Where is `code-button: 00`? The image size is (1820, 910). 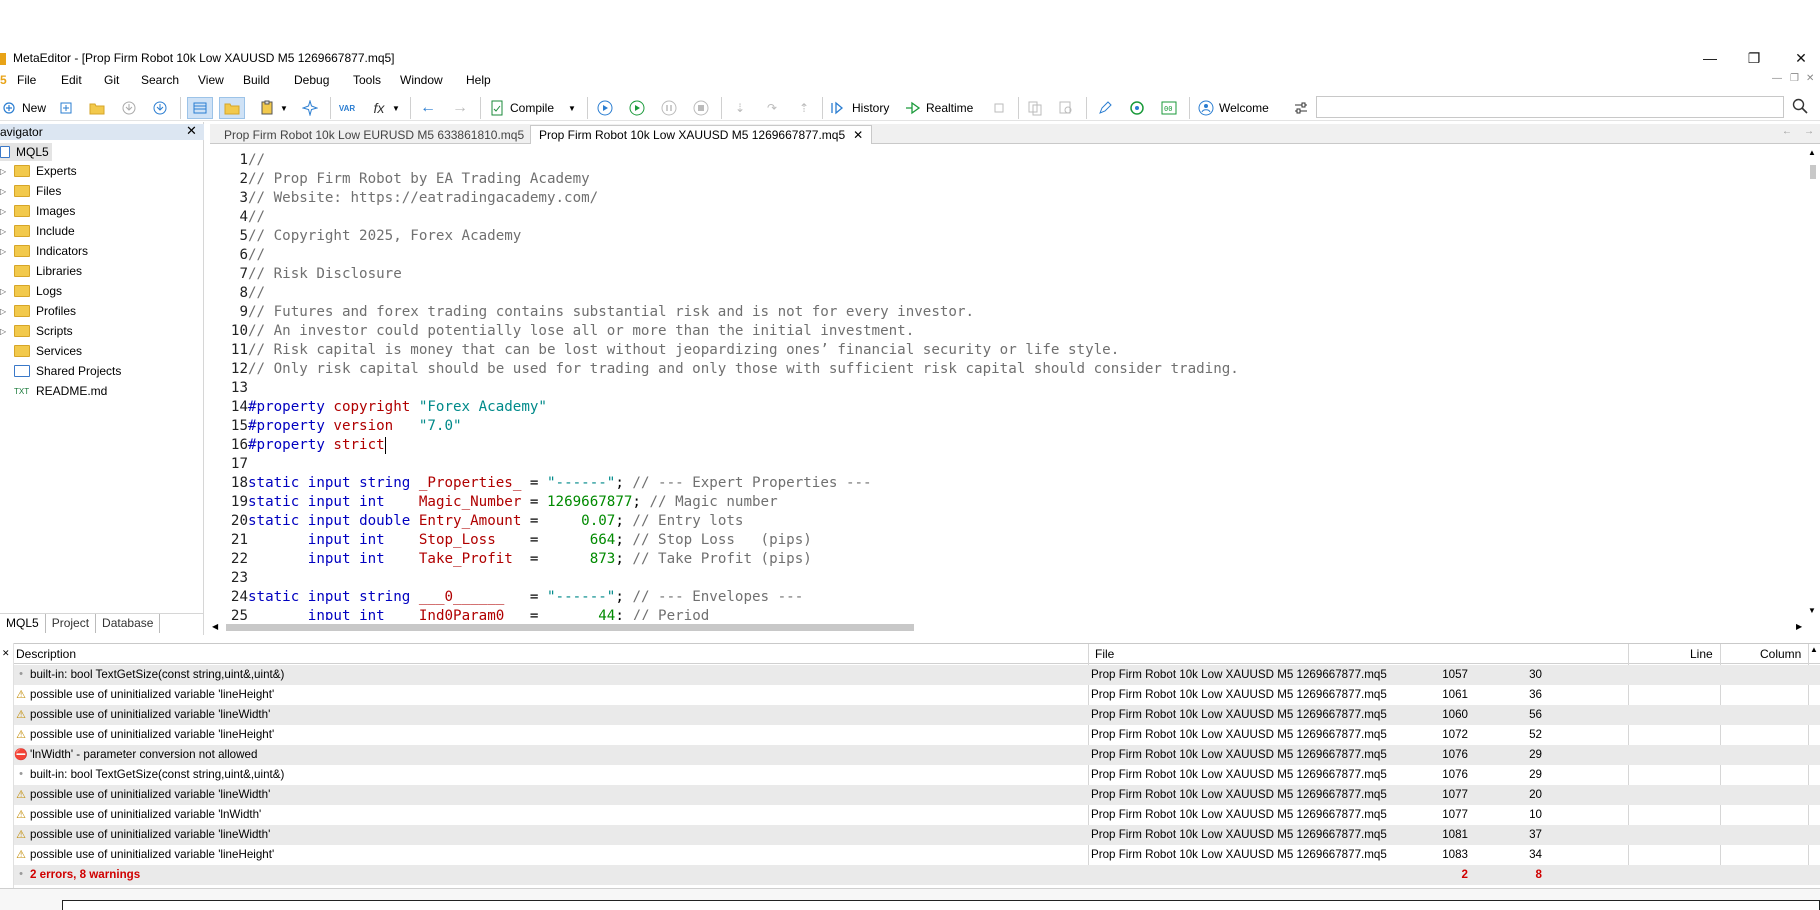 code-button: 00 is located at coordinates (1169, 108).